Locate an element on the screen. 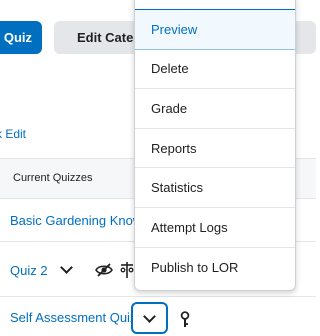  quiz-actions-toggle is located at coordinates (149, 318).